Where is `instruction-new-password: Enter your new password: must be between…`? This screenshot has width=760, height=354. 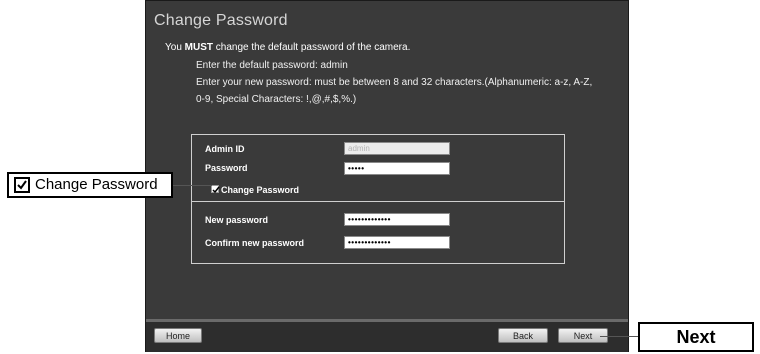
instruction-new-password: Enter your new password: must be between… is located at coordinates (394, 82).